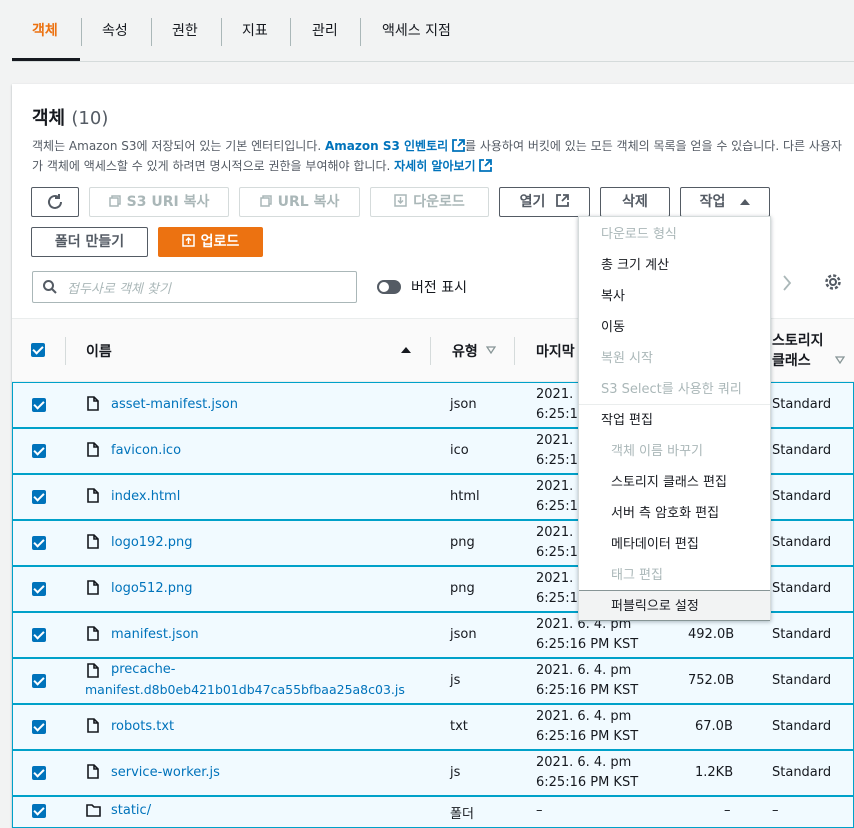 The height and width of the screenshot is (828, 854). I want to click on object-name-link: static/, so click(131, 810).